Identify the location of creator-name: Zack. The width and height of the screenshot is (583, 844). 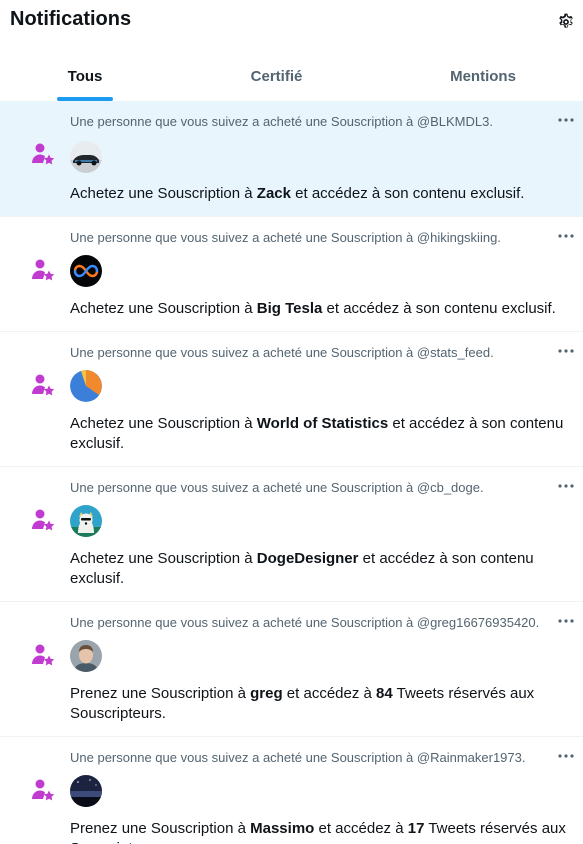
(273, 193).